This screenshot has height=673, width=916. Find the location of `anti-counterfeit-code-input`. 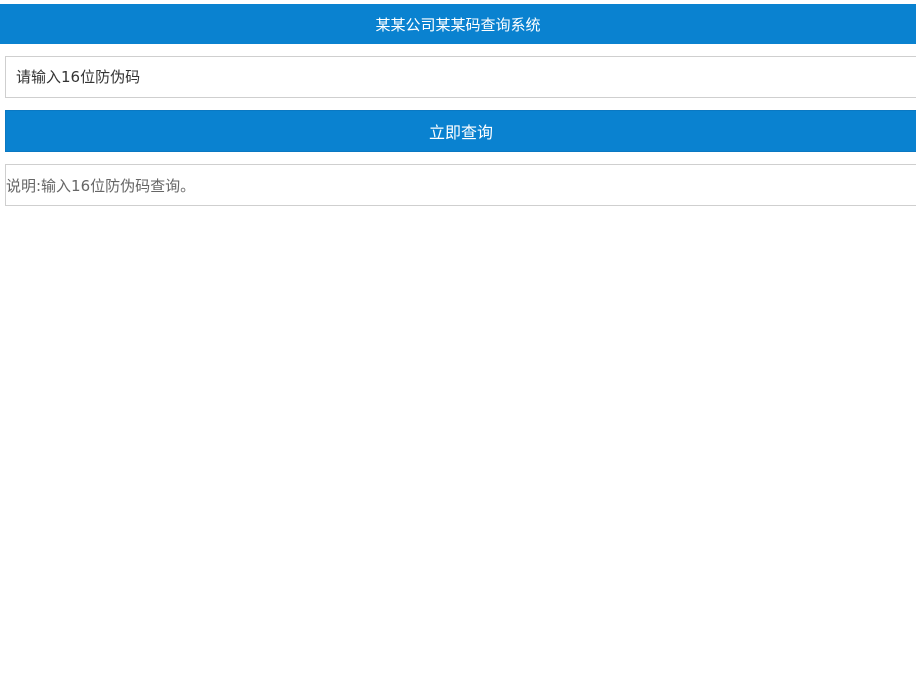

anti-counterfeit-code-input is located at coordinates (460, 77).